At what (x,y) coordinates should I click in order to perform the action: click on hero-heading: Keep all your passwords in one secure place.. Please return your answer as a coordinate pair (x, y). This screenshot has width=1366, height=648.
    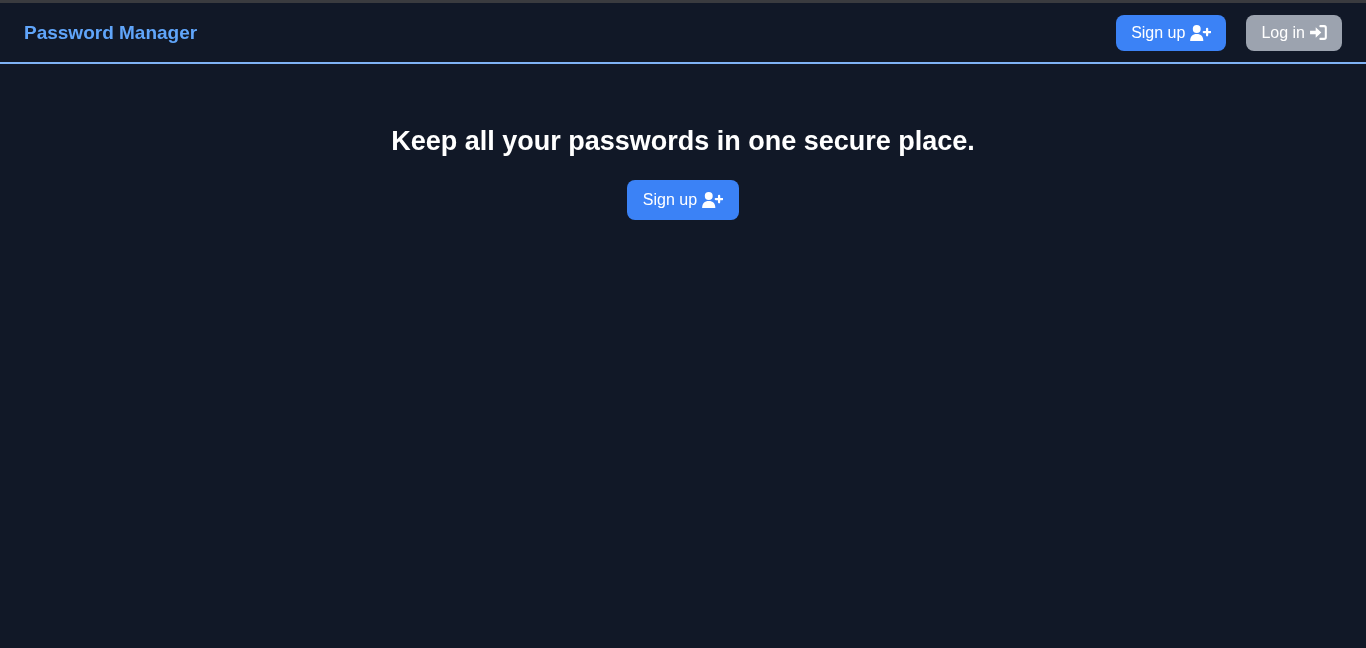
    Looking at the image, I should click on (683, 141).